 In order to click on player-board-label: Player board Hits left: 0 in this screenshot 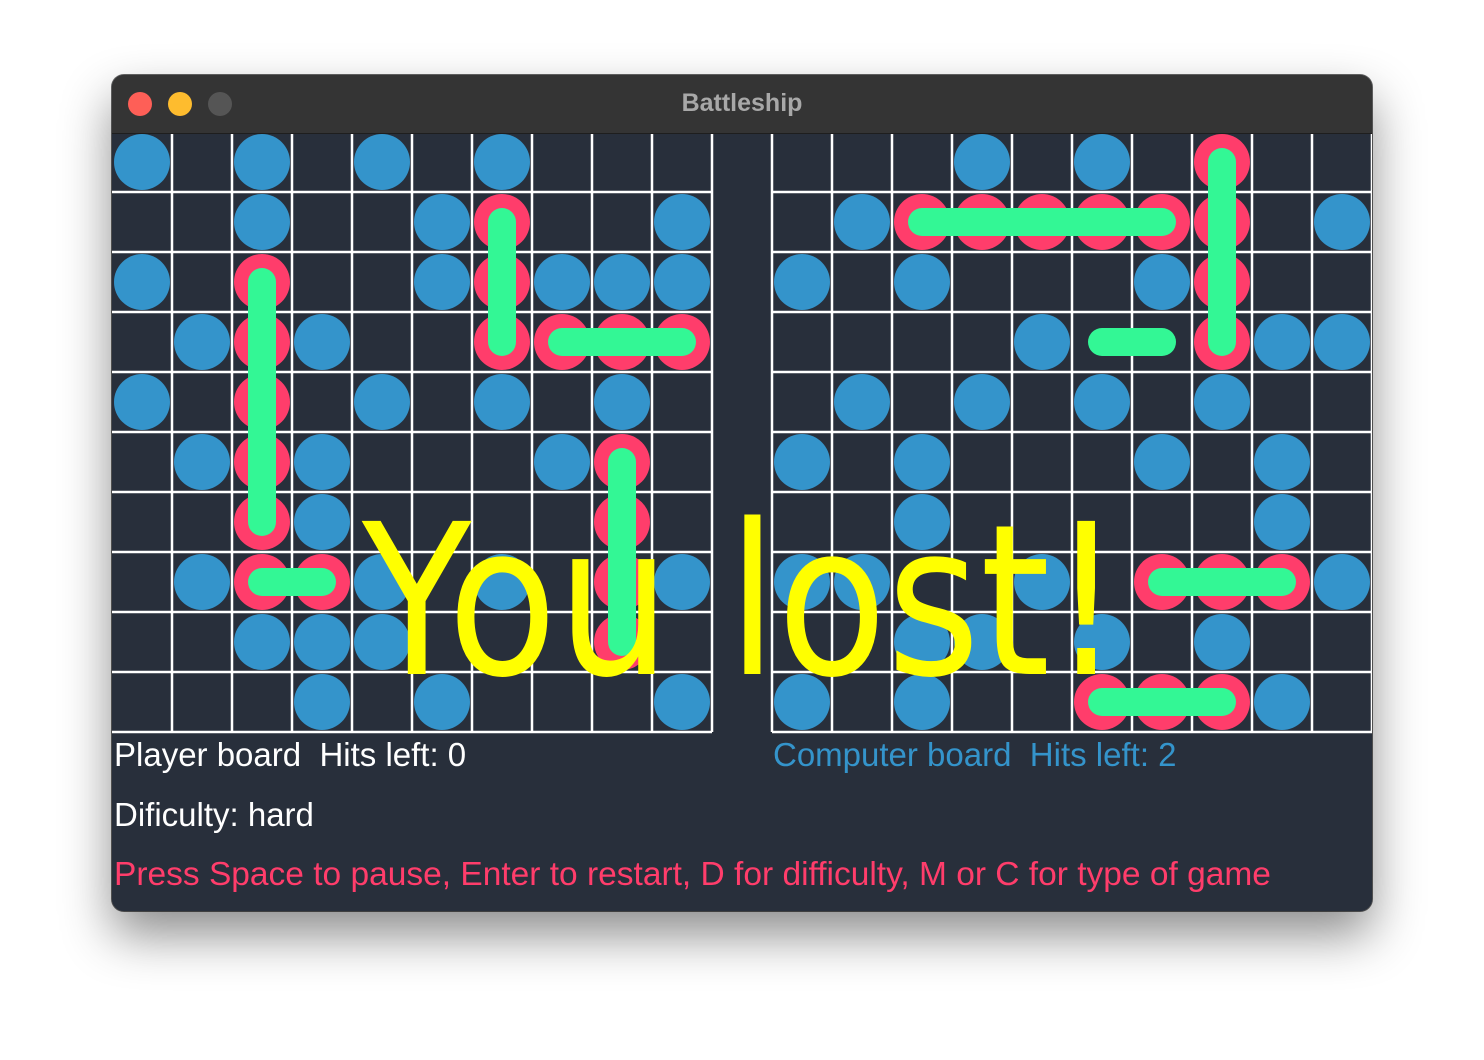, I will do `click(290, 754)`.